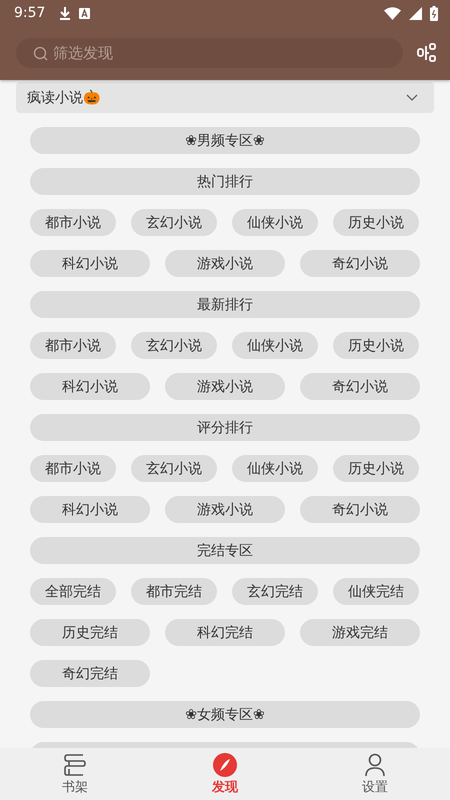 This screenshot has width=450, height=800. Describe the element at coordinates (75, 764) in the screenshot. I see `books-icon` at that location.